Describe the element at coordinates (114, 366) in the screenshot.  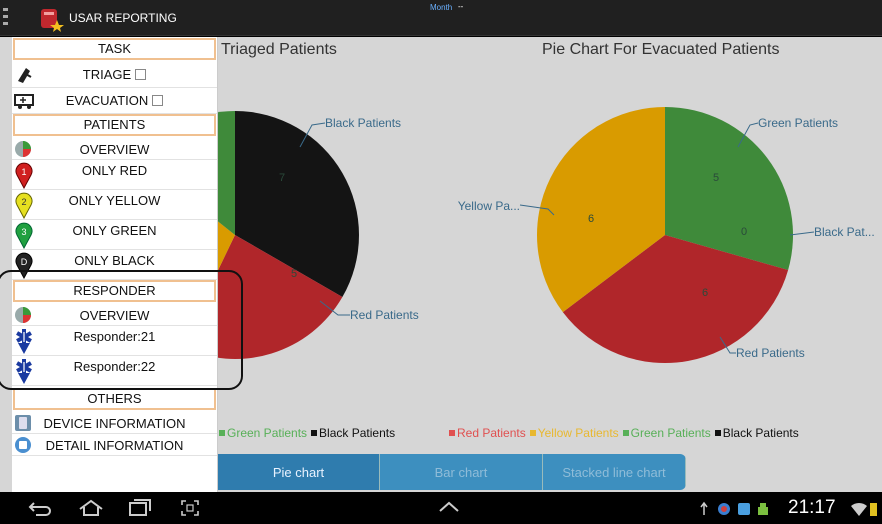
I see `responder-22-label: Responder:22` at that location.